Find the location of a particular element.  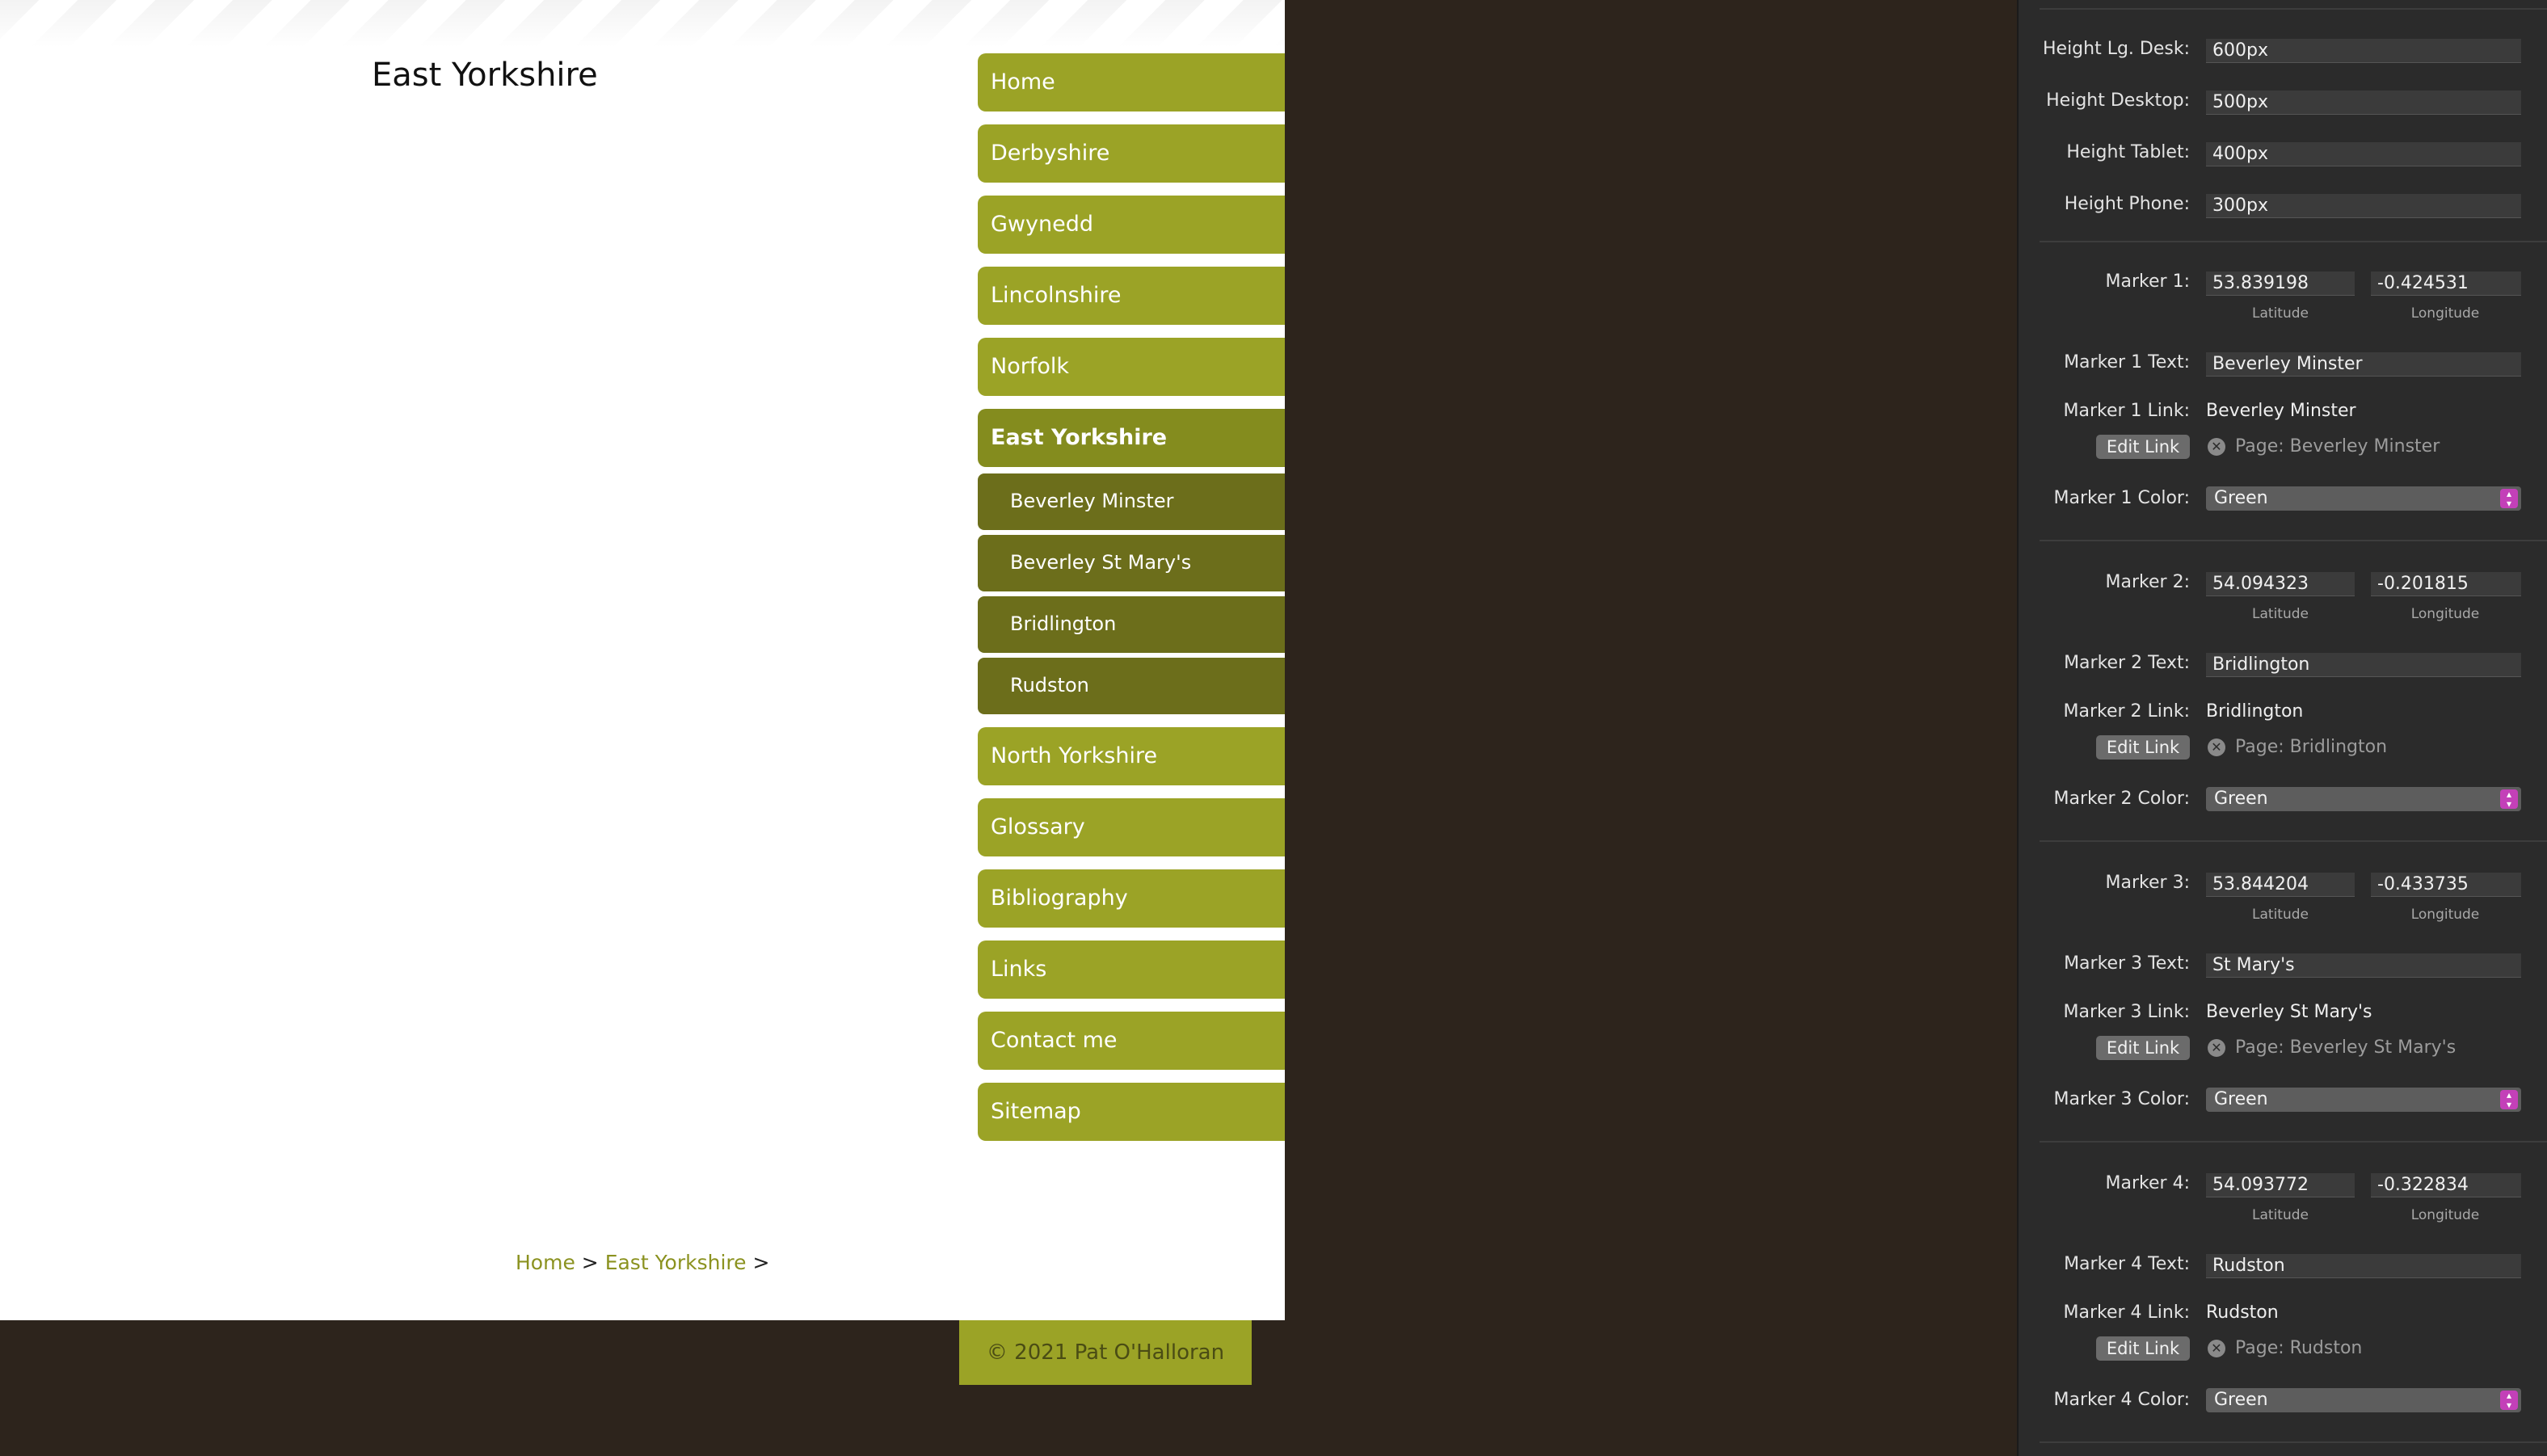

marker-3-text-label: Marker 3 Text: is located at coordinates (2127, 964).